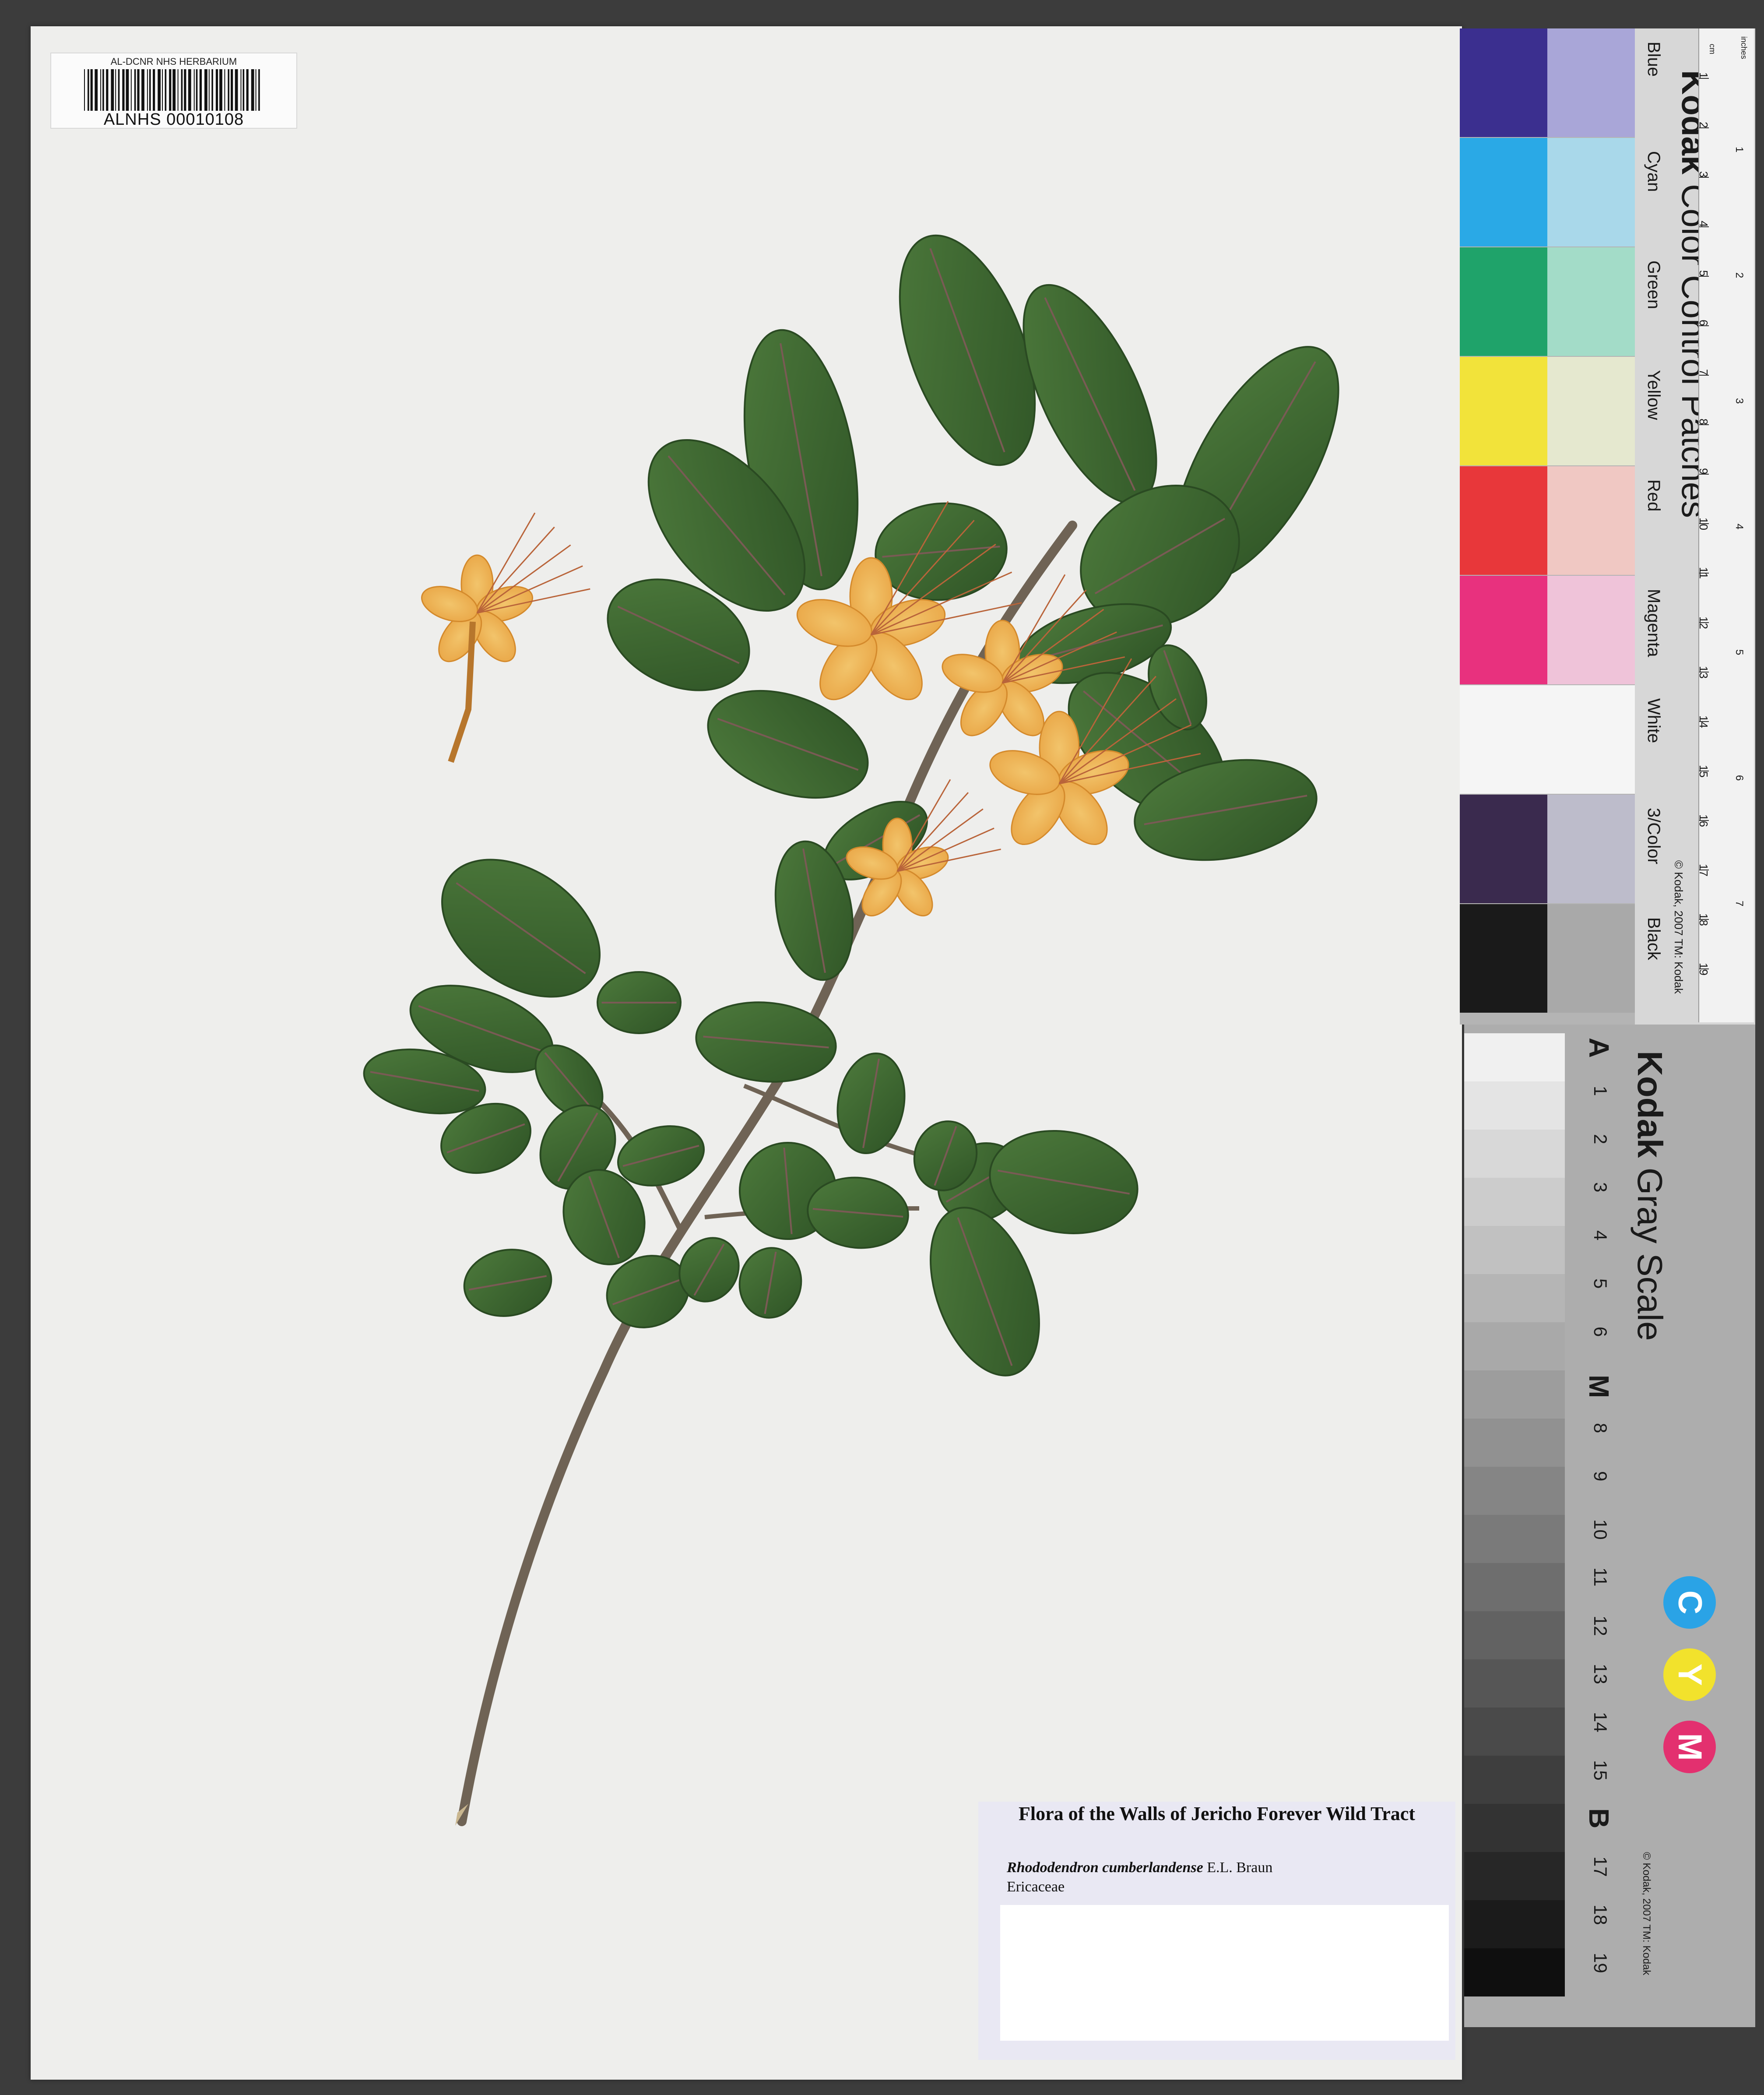 This screenshot has width=1764, height=2095. What do you see at coordinates (1654, 720) in the screenshot?
I see `patch-label: White` at bounding box center [1654, 720].